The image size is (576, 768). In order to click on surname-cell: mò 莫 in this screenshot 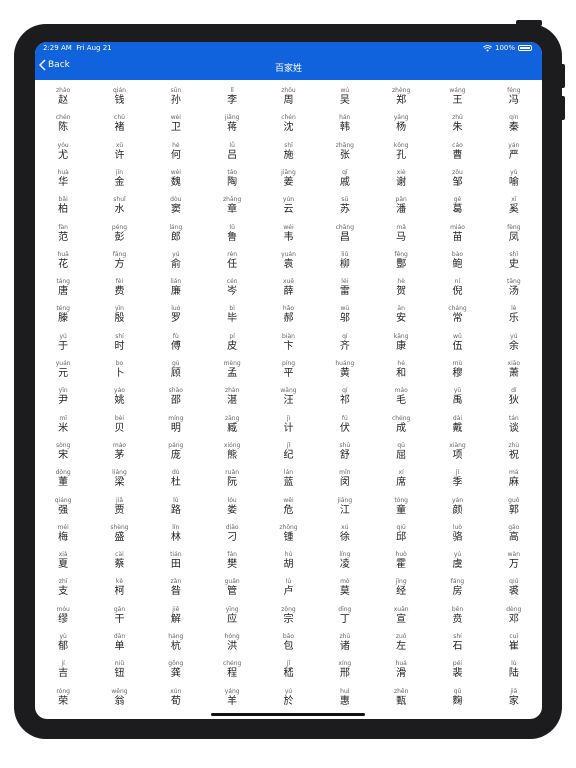, I will do `click(345, 588)`.